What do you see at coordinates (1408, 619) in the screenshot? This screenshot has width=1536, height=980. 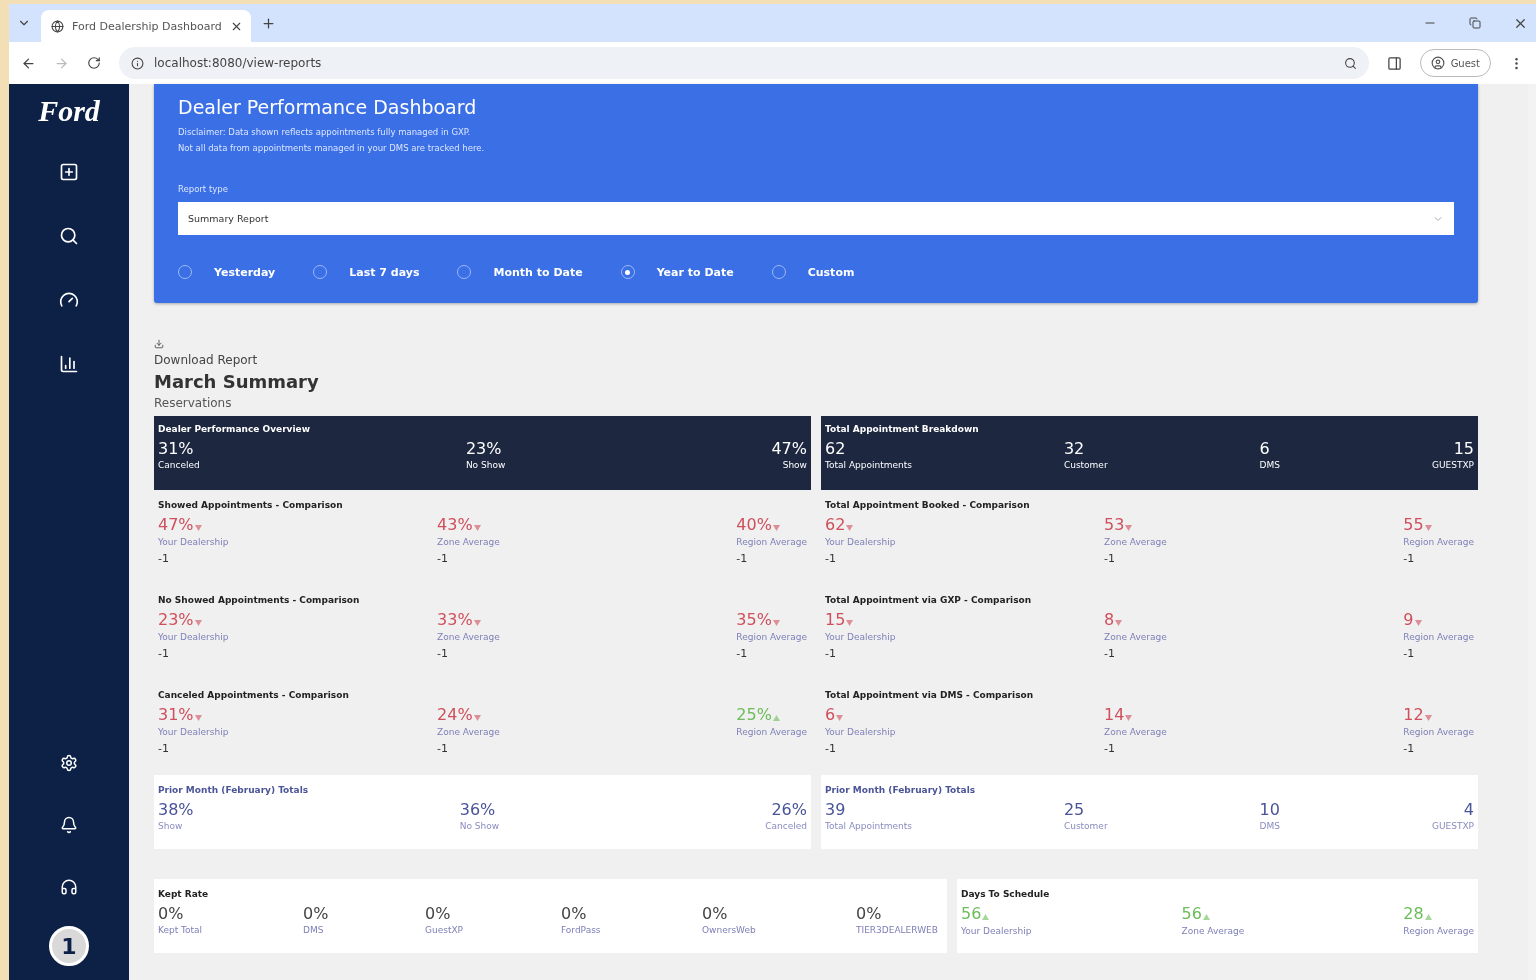 I see `comparison-value: 9` at bounding box center [1408, 619].